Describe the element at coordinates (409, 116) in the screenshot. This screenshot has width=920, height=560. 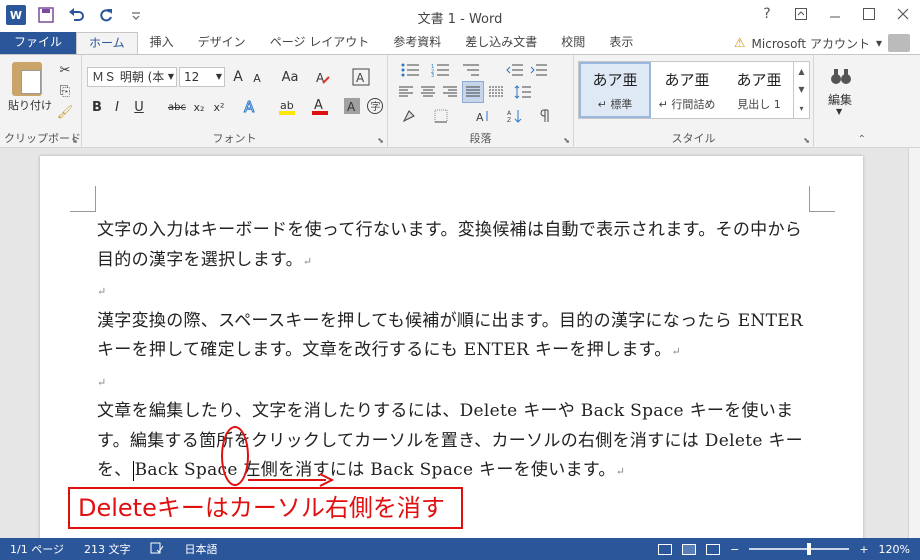
I see `shading-icon` at that location.